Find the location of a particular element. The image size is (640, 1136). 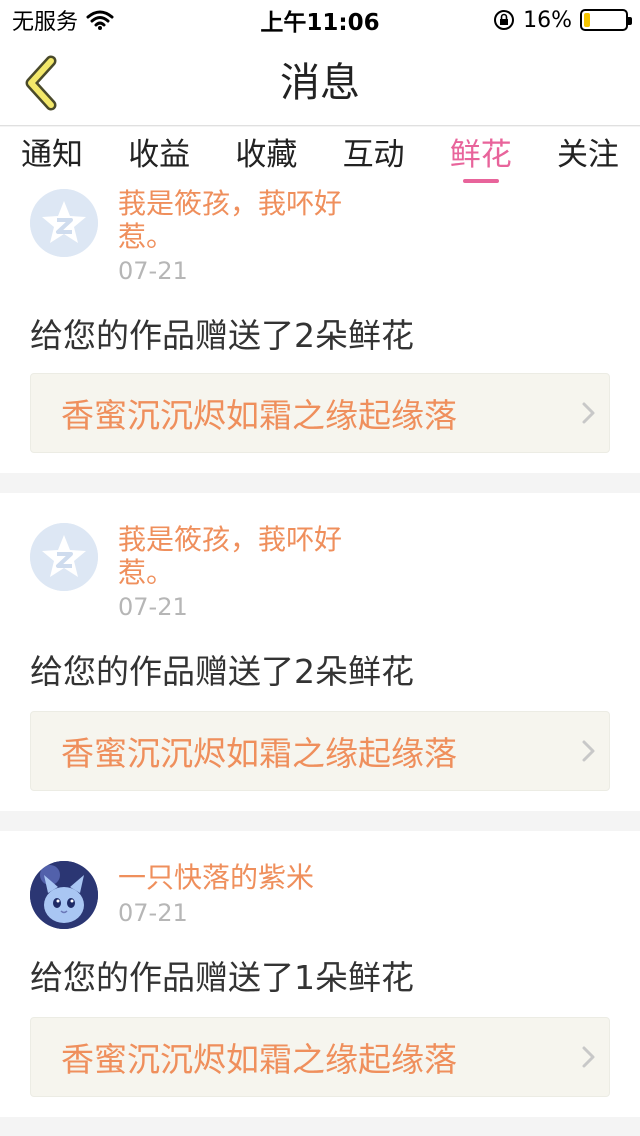

tab-label: 收藏 is located at coordinates (266, 155).